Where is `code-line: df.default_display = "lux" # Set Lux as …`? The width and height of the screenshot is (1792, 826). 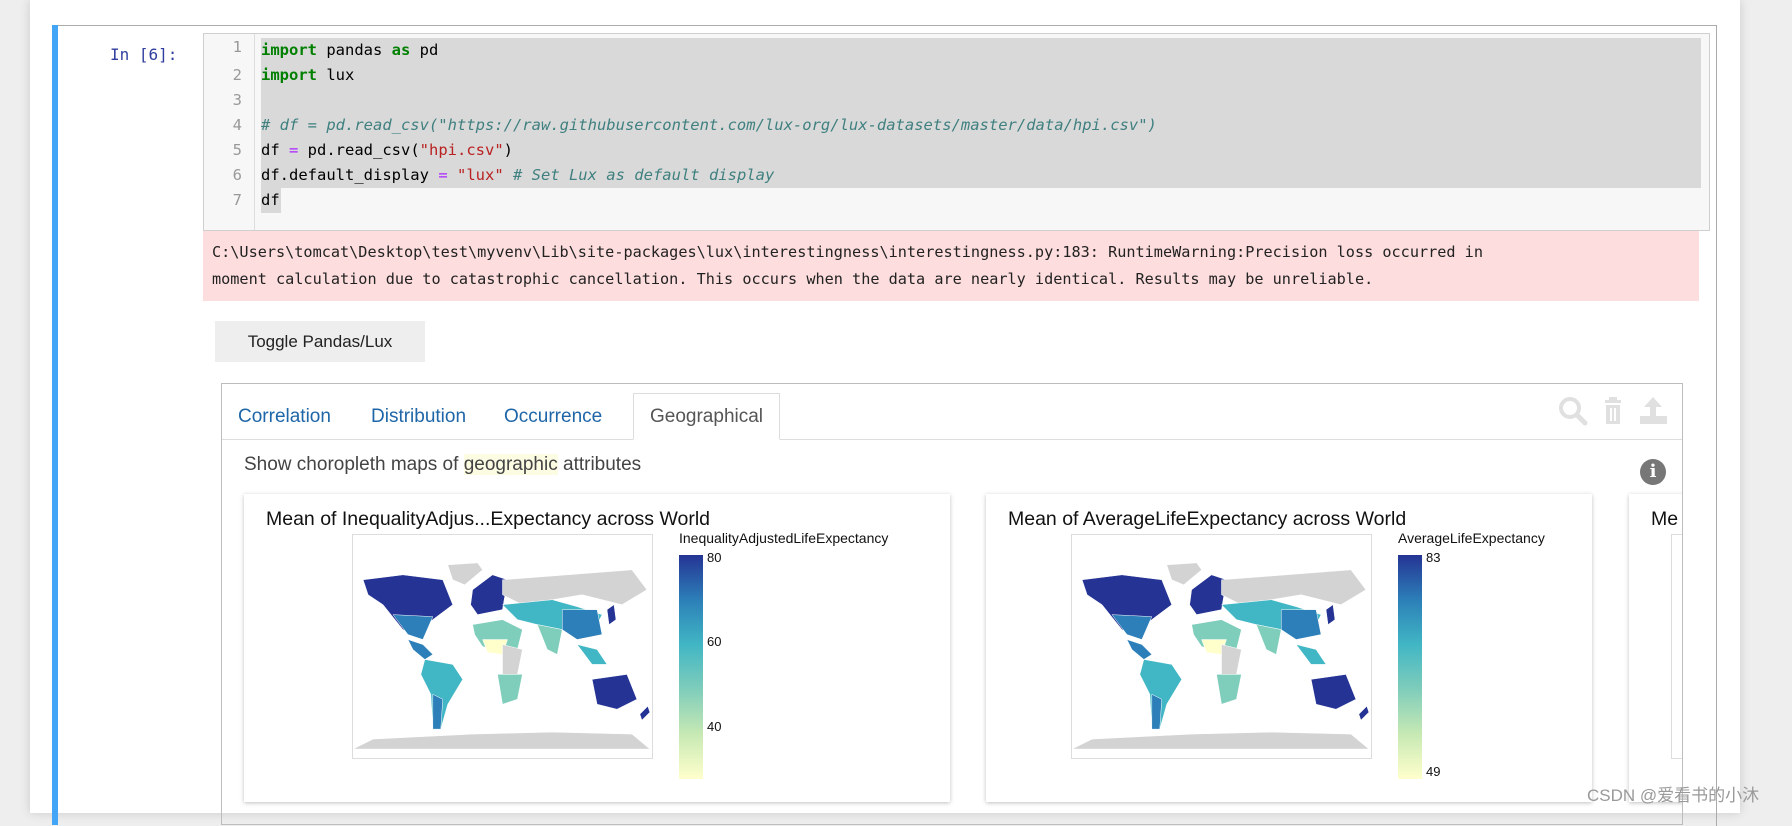 code-line: df.default_display = "lux" # Set Lux as … is located at coordinates (518, 175).